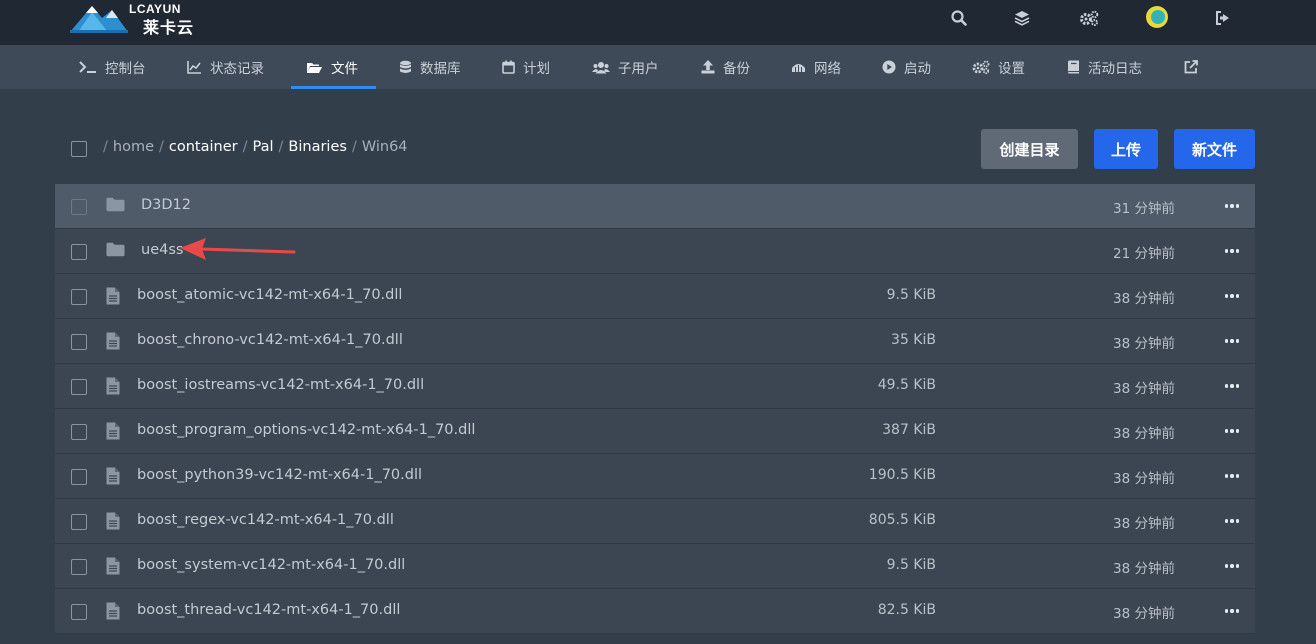 This screenshot has height=644, width=1316. What do you see at coordinates (203, 147) in the screenshot?
I see `breadcrumb-segment-container: container` at bounding box center [203, 147].